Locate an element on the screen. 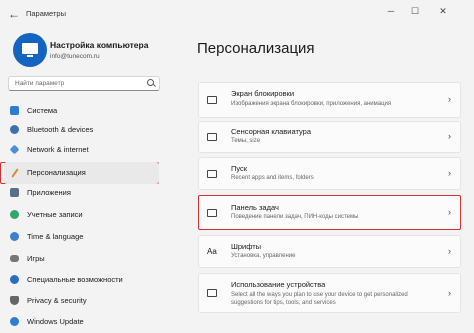 This screenshot has width=474, height=333. sidebar-item-bluetooth: Bluetooth & devices is located at coordinates (81, 130).